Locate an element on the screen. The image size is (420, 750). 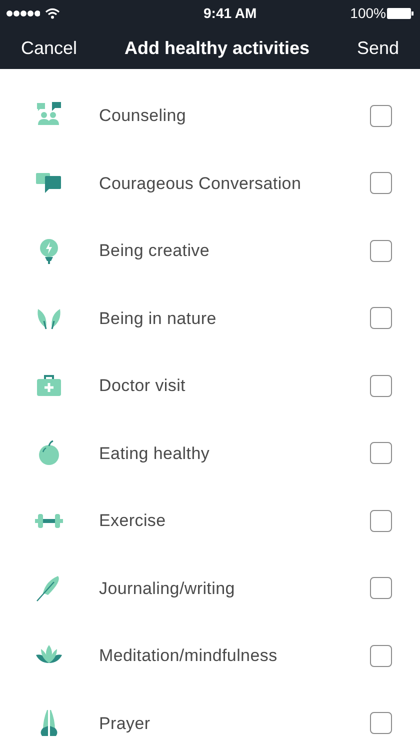
cancel-button: Cancel is located at coordinates (49, 48).